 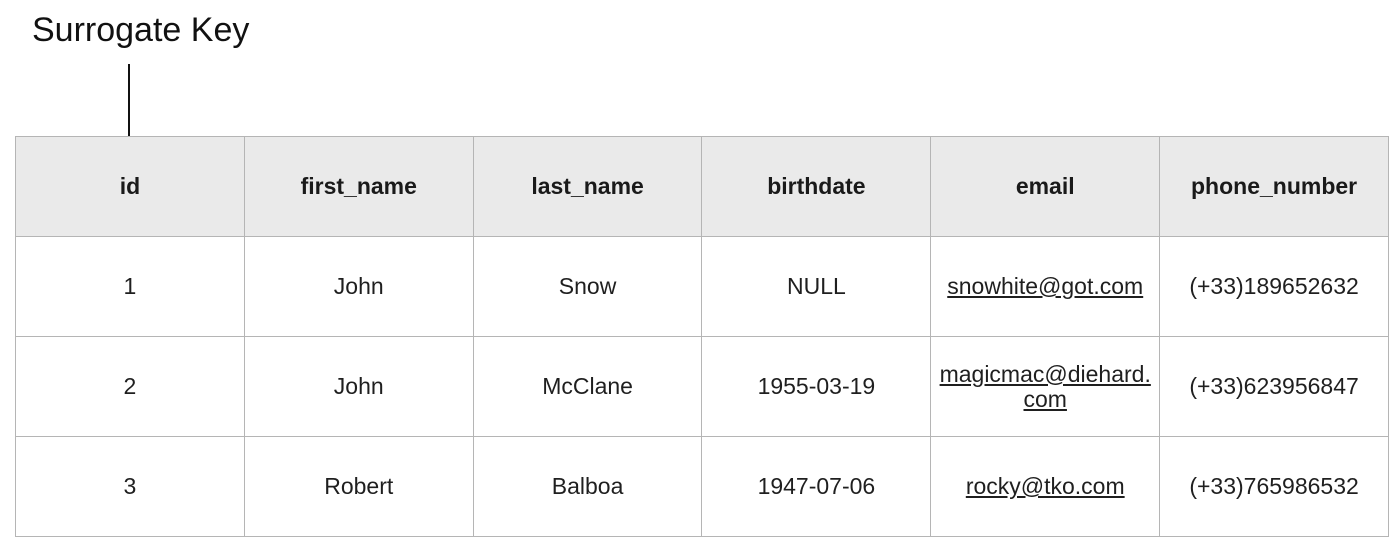 I want to click on email-link: magicmac@diehard.com, so click(x=1045, y=386).